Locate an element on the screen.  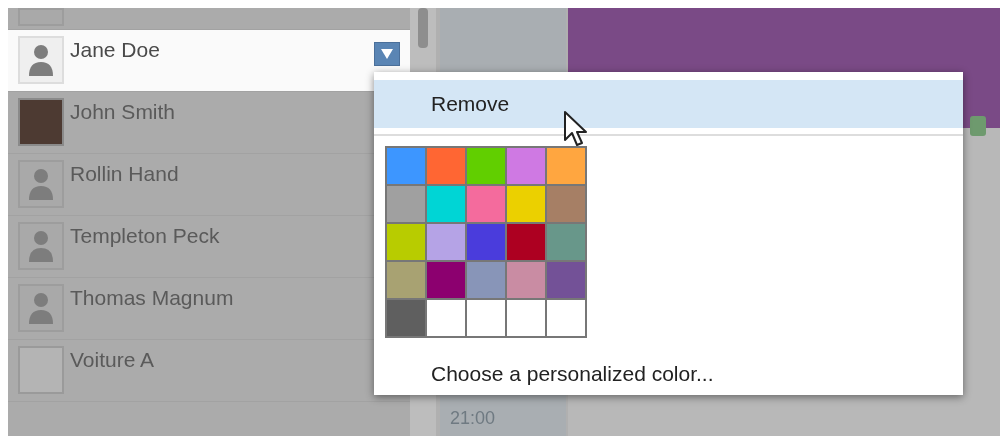
menu-item: Remove is located at coordinates (668, 104).